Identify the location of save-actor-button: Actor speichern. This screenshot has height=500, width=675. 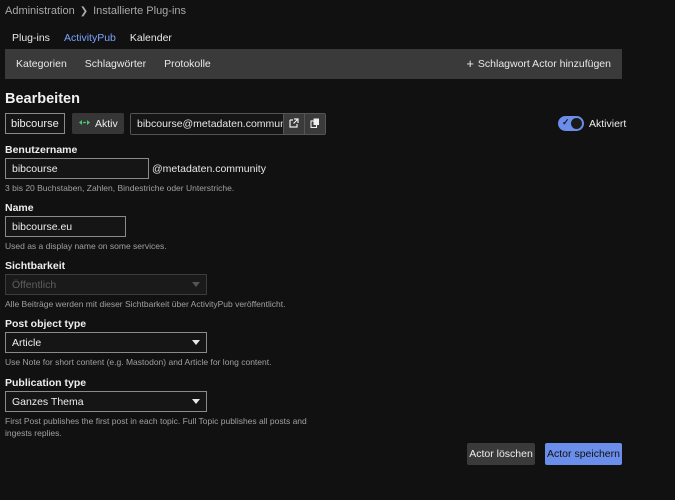
(583, 454).